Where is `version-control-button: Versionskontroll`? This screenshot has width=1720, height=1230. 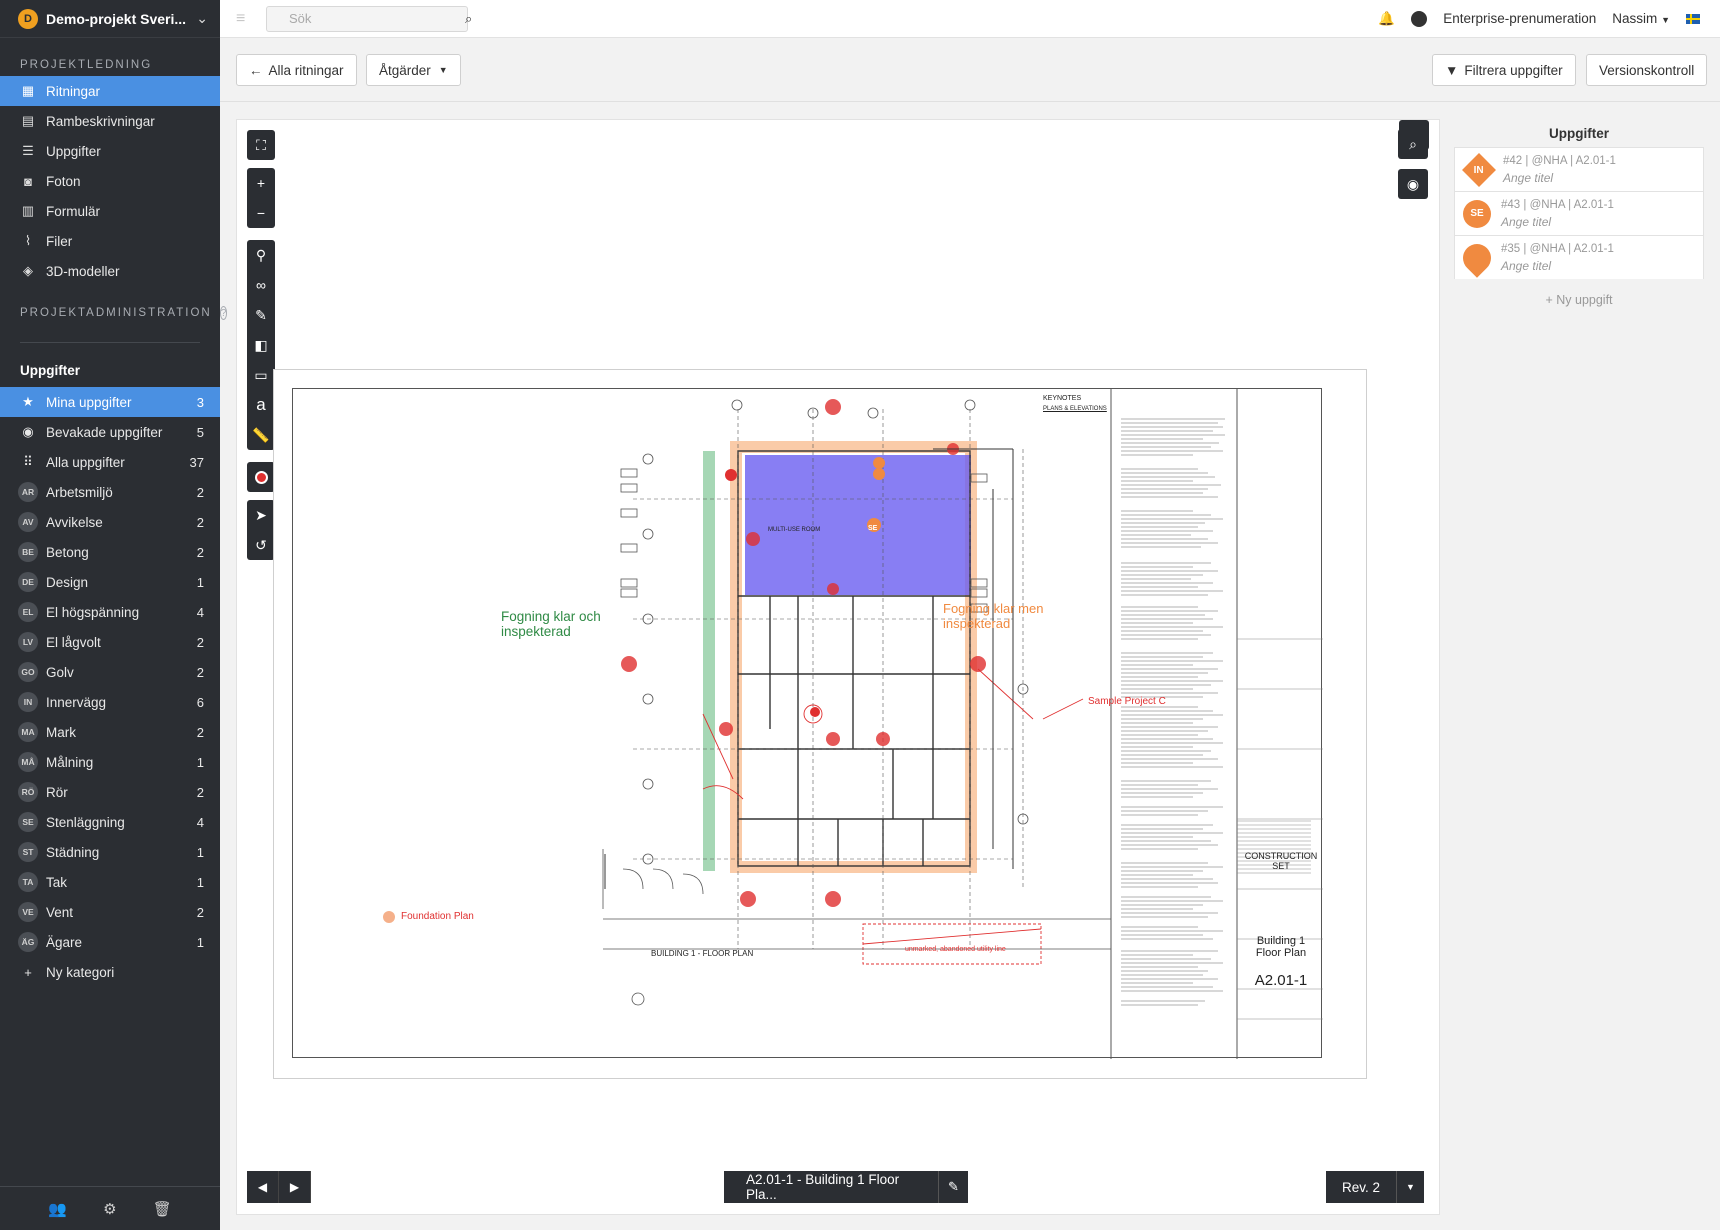
version-control-button: Versionskontroll is located at coordinates (1647, 70).